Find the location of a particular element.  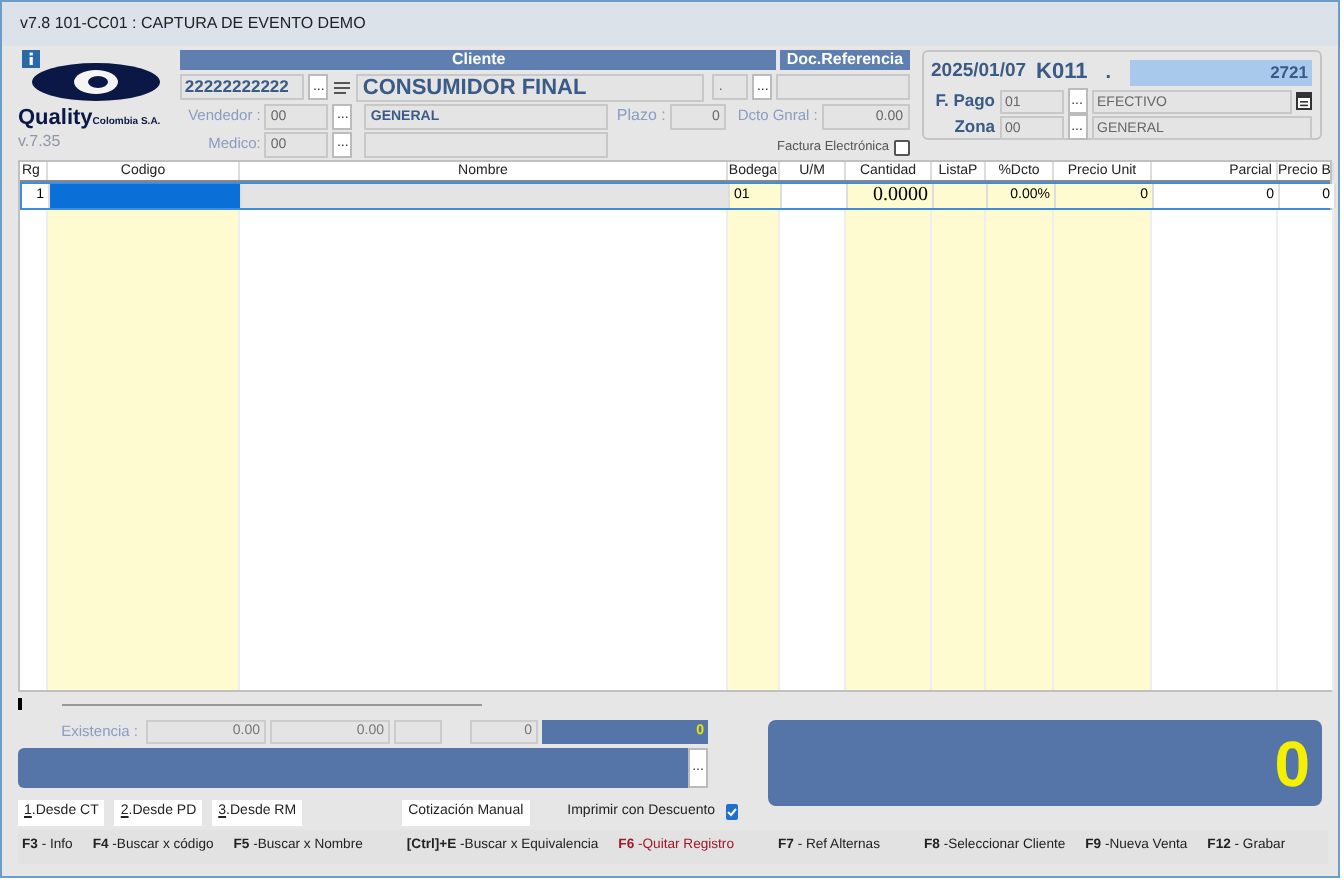

logo-brand: Quality is located at coordinates (55, 118).